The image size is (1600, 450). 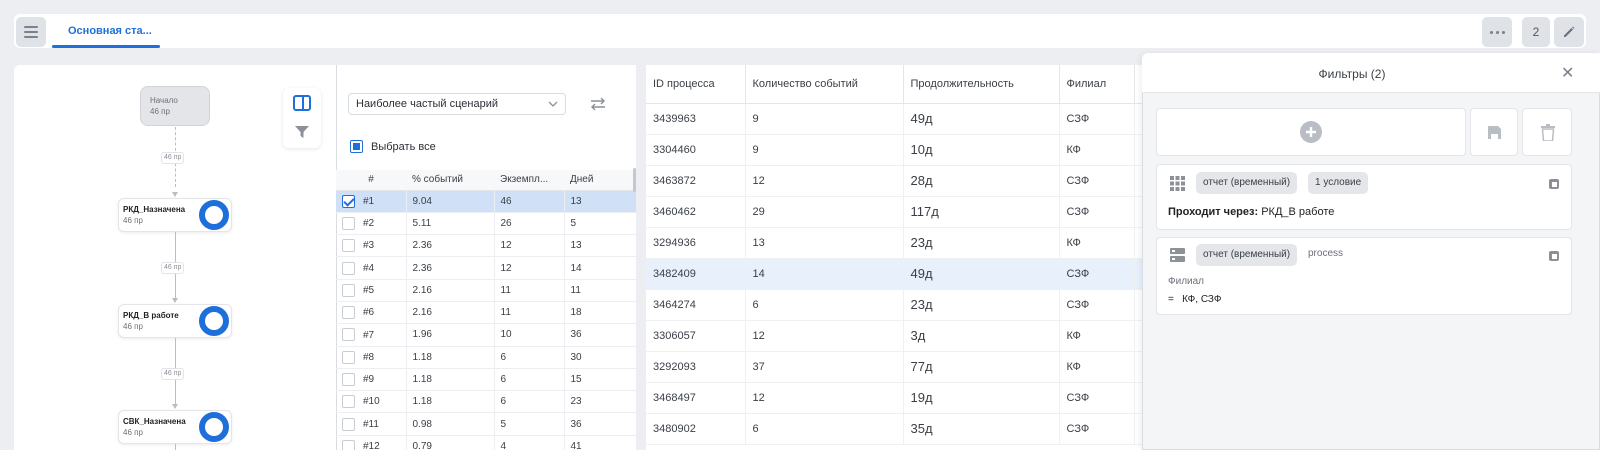 I want to click on select-all-checkbox, so click(x=356, y=146).